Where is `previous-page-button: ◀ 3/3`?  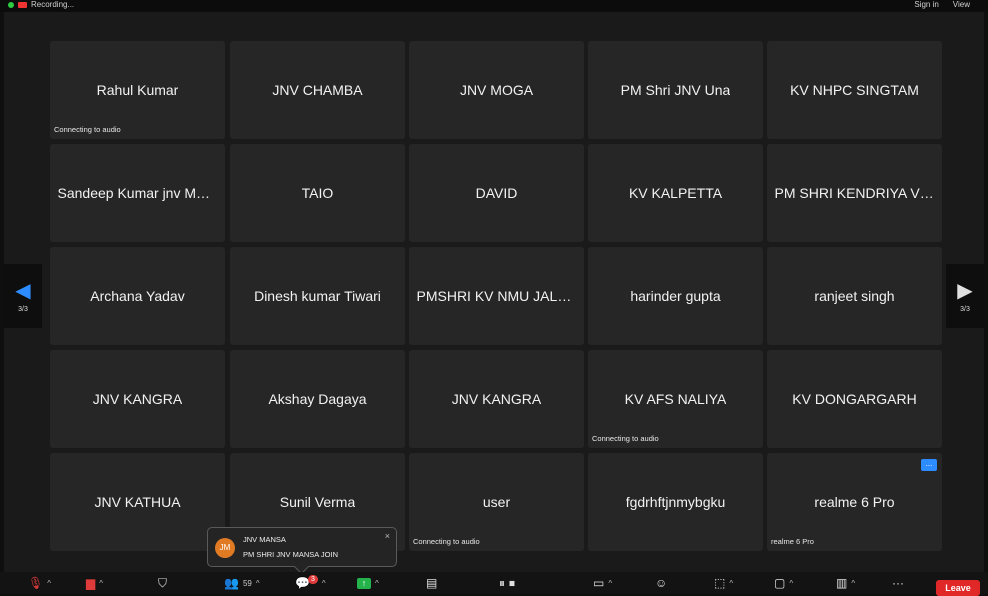
previous-page-button: ◀ 3/3 is located at coordinates (23, 296).